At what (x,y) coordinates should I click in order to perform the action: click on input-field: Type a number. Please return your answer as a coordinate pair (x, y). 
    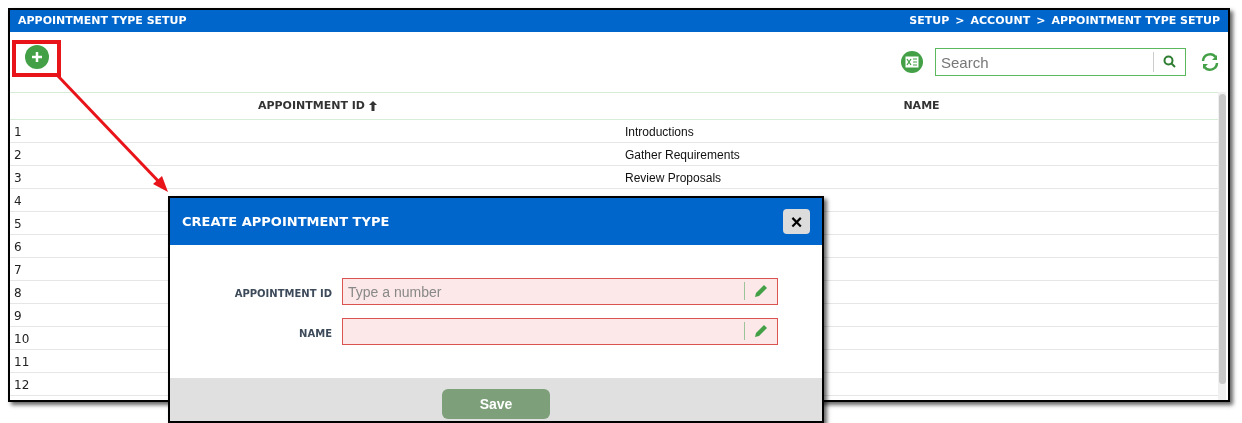
    Looking at the image, I should click on (560, 291).